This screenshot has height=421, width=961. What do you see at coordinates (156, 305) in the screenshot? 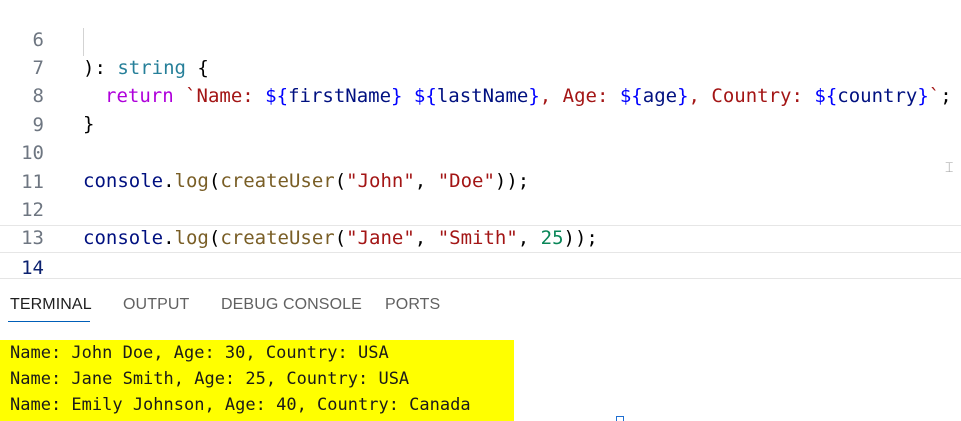
I see `tab-output: OUTPUT` at bounding box center [156, 305].